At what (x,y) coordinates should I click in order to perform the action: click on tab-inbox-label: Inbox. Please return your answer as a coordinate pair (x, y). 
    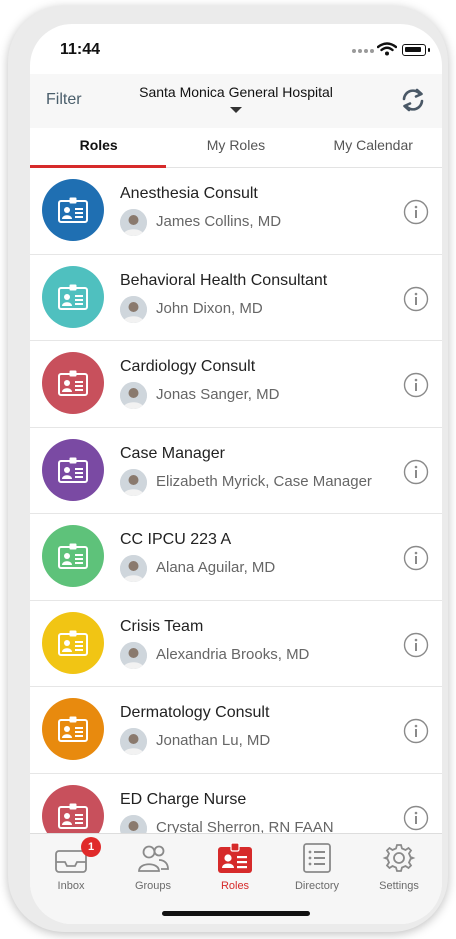
    Looking at the image, I should click on (71, 886).